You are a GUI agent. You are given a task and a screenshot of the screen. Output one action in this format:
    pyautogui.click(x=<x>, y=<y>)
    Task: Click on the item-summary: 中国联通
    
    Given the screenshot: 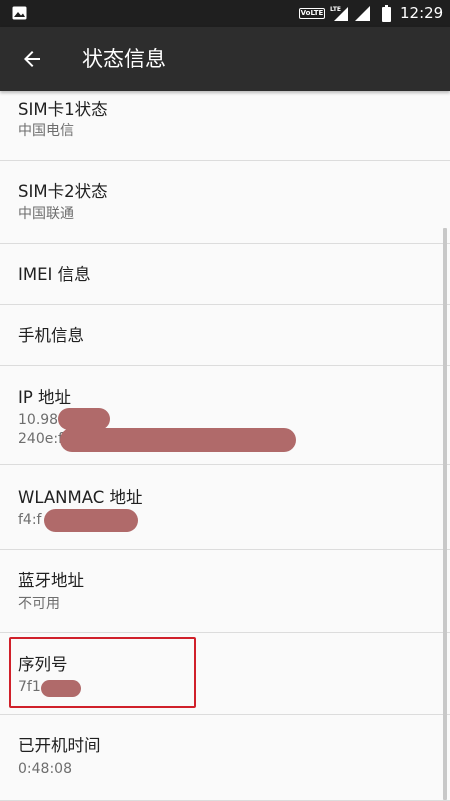 What is the action you would take?
    pyautogui.click(x=46, y=214)
    